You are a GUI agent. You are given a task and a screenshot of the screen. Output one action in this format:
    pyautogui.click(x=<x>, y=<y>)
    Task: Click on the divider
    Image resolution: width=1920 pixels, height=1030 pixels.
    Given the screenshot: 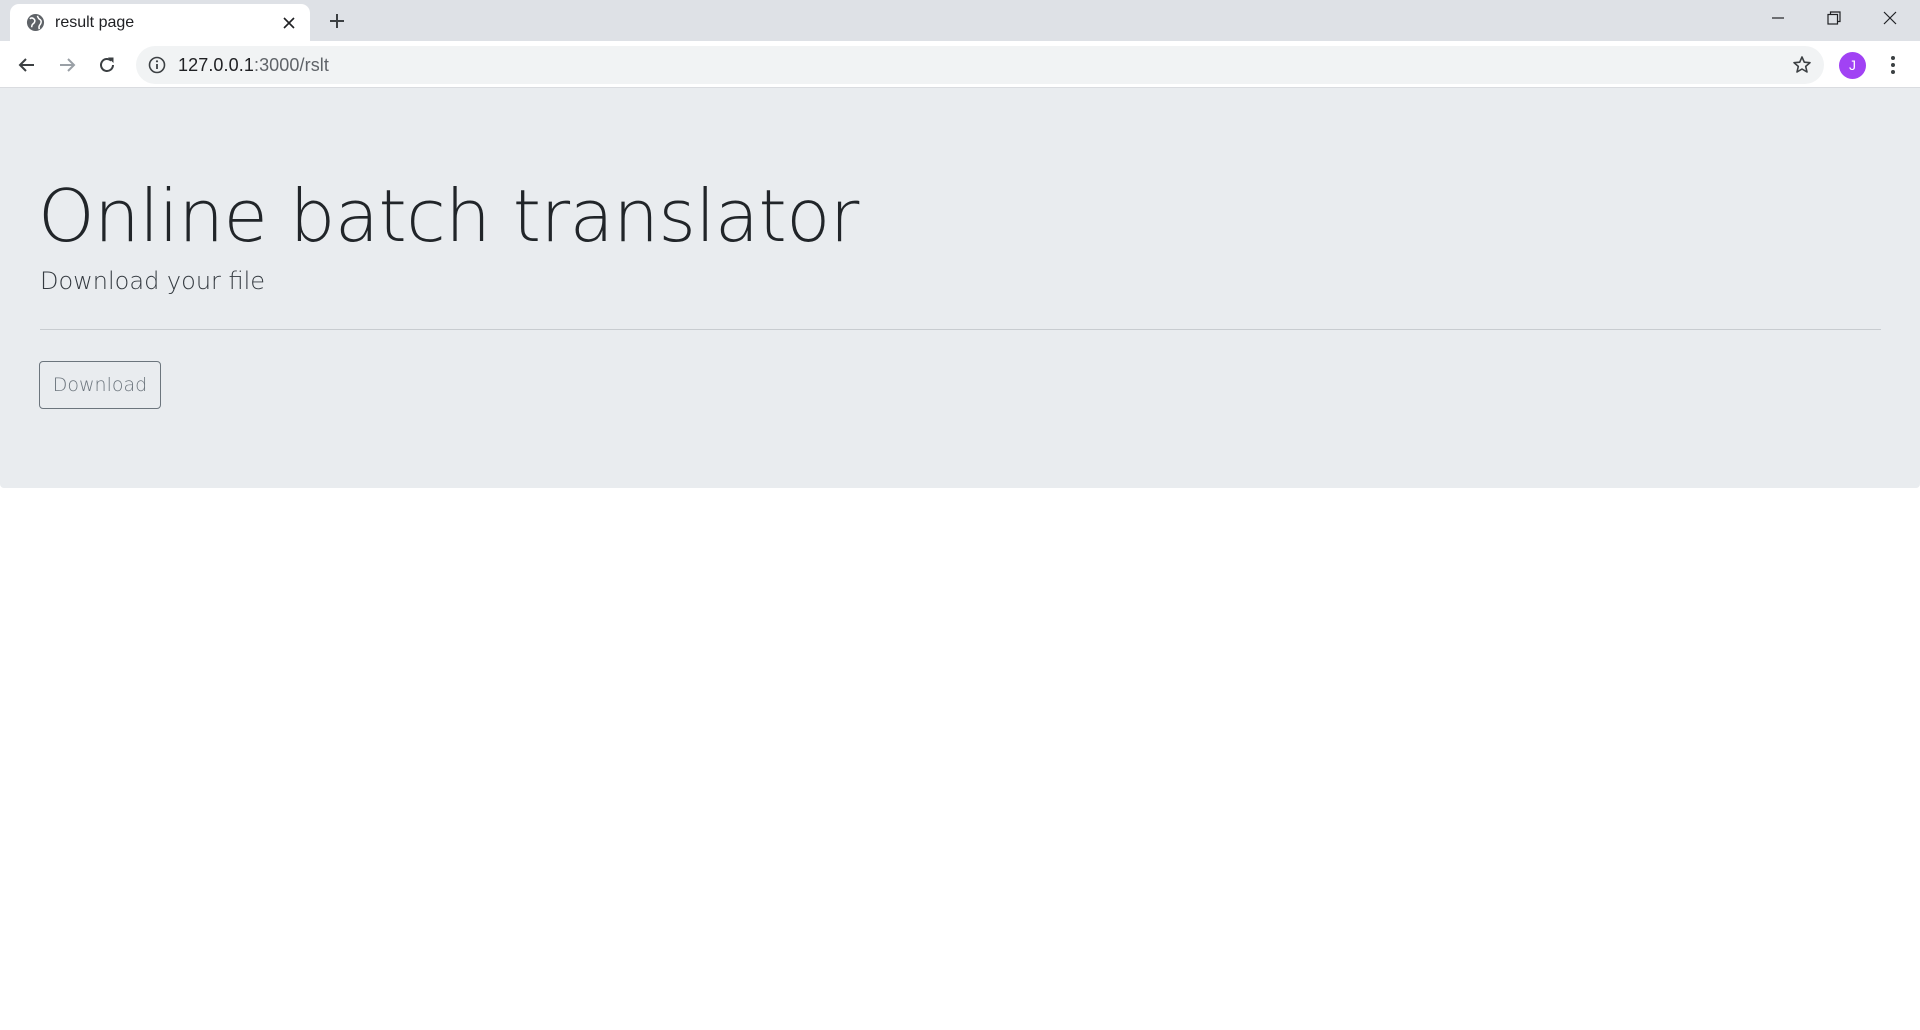 What is the action you would take?
    pyautogui.click(x=960, y=329)
    